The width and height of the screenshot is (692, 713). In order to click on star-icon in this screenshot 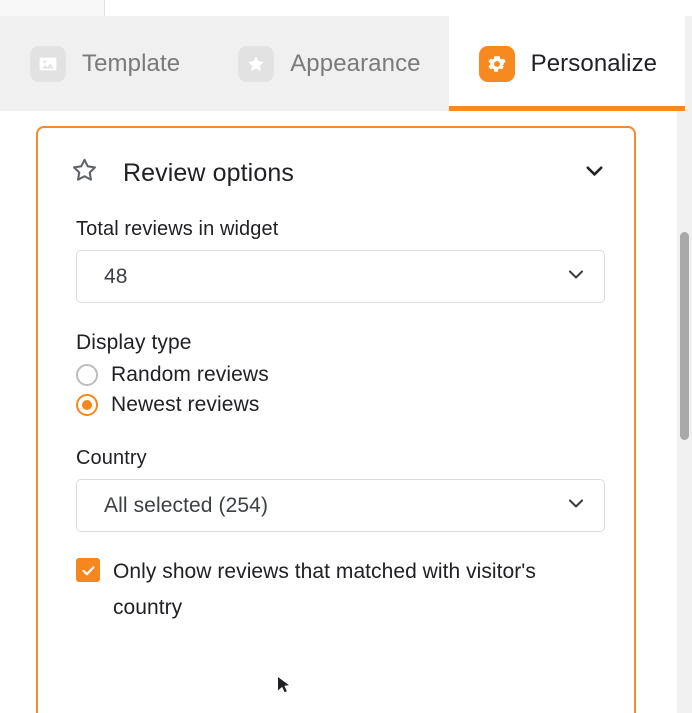, I will do `click(256, 63)`.